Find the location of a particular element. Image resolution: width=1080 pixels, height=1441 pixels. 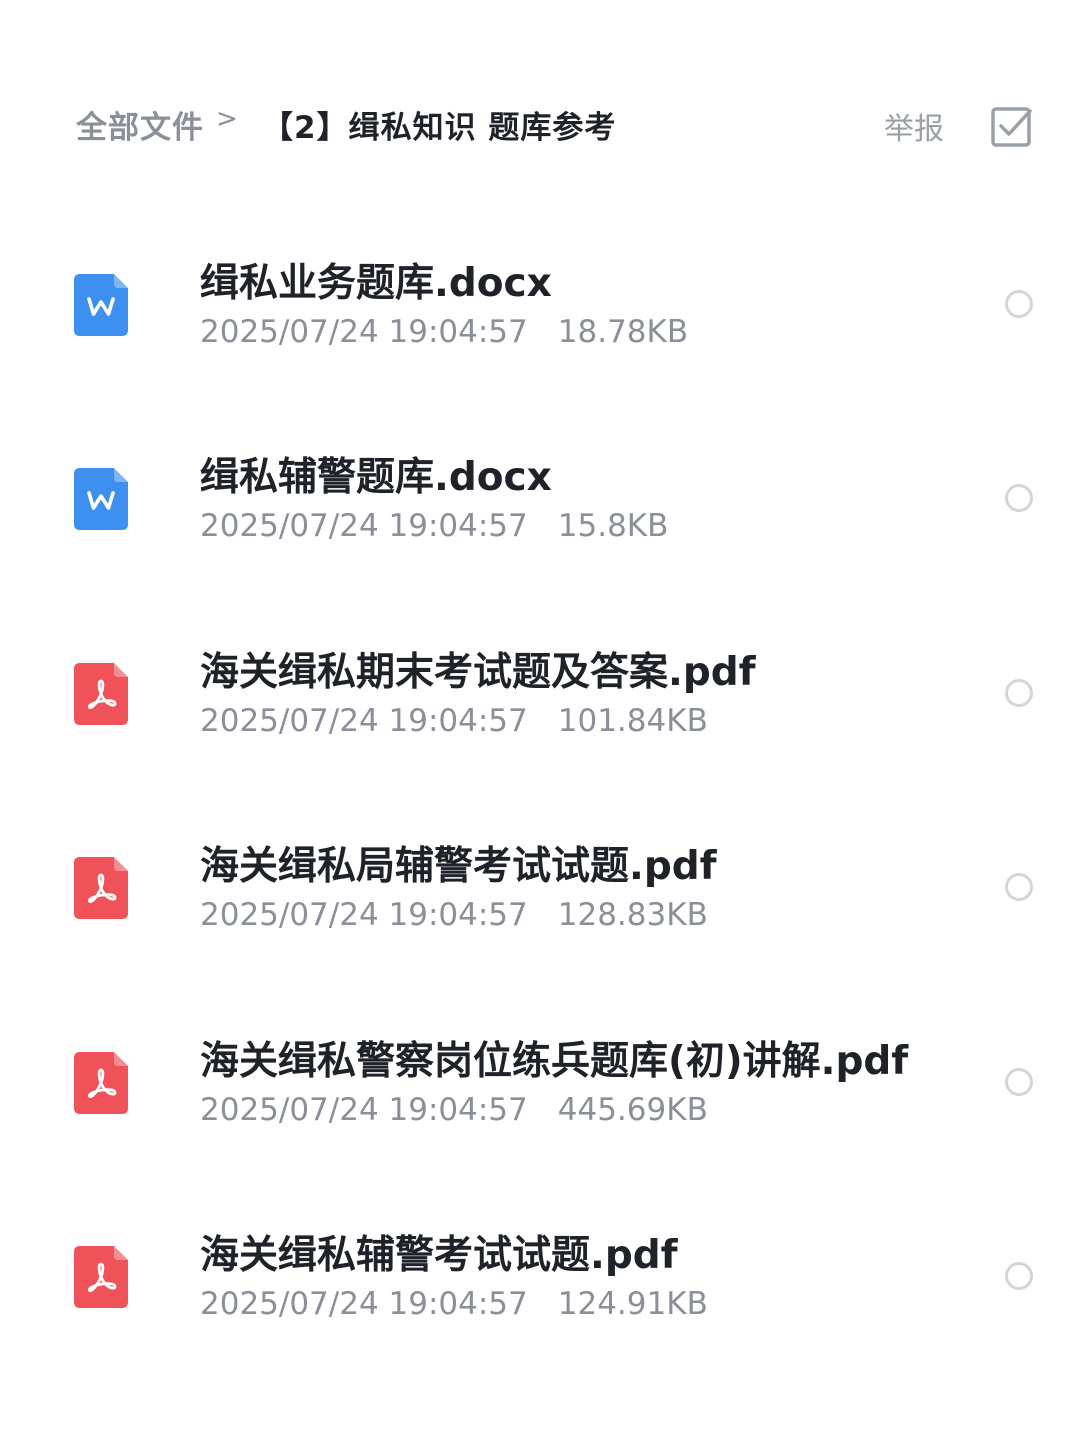

file-size: 15.8KB is located at coordinates (613, 526).